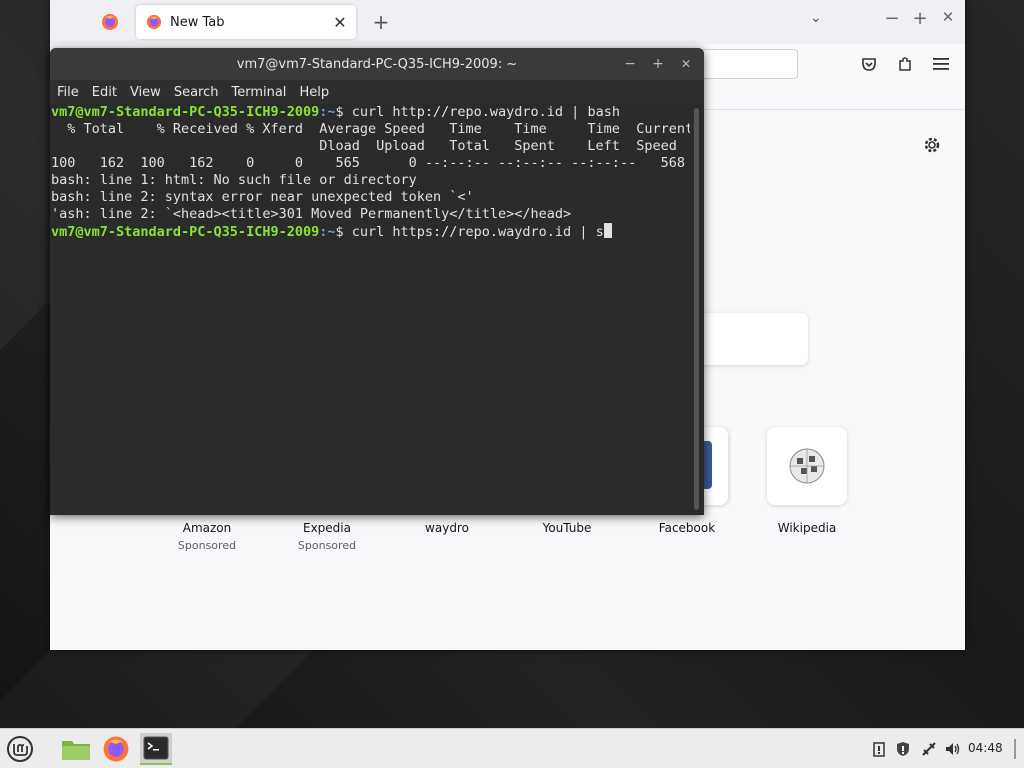 This screenshot has height=768, width=1024. What do you see at coordinates (314, 92) in the screenshot?
I see `menu-help: Help` at bounding box center [314, 92].